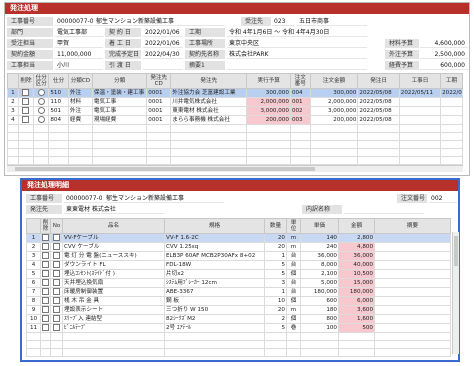  I want to click on order-table-hscroll-thumb, so click(165, 169).